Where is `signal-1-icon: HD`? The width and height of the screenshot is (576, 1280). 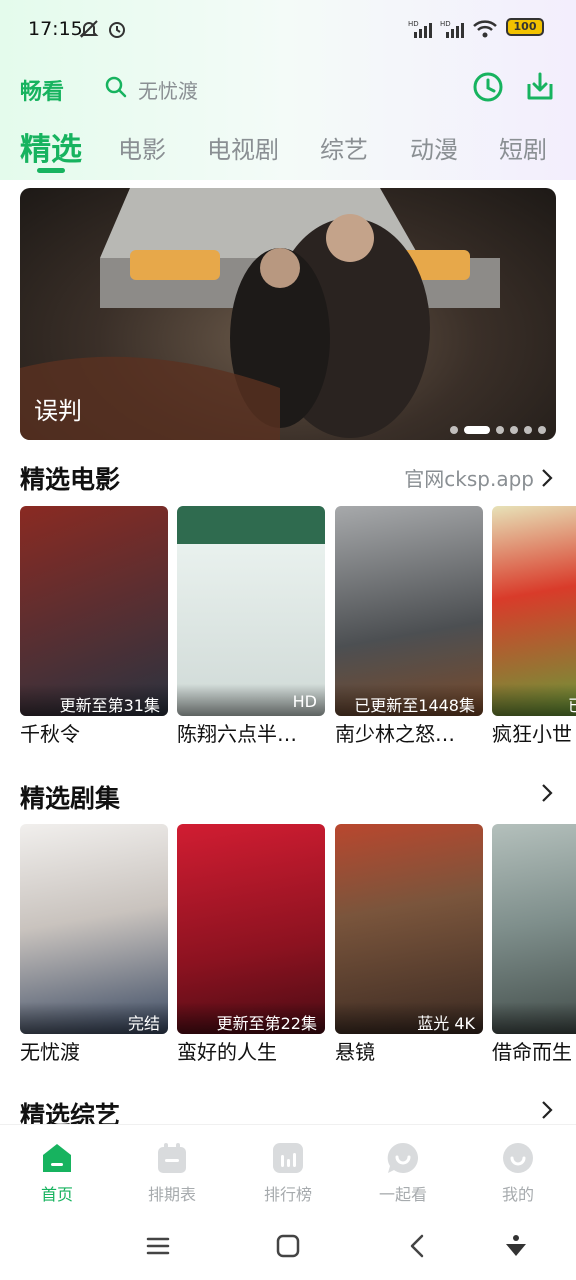 signal-1-icon: HD is located at coordinates (420, 29).